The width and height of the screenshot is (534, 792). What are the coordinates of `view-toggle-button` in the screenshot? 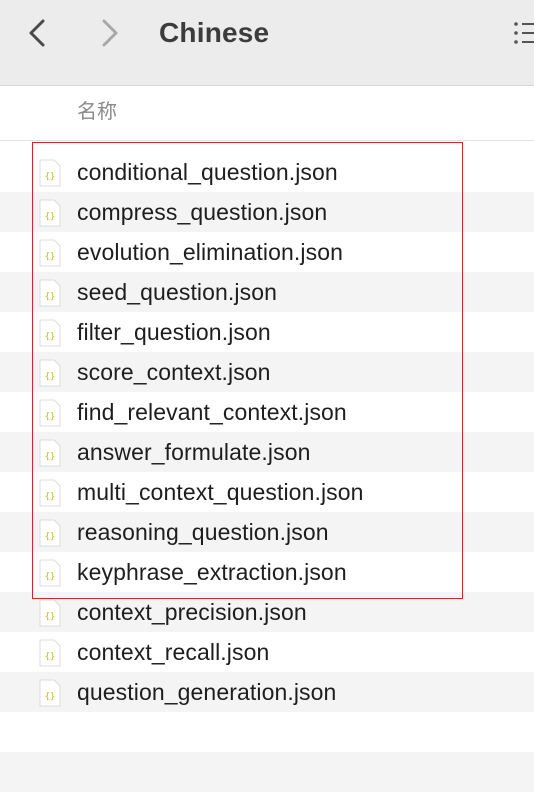 It's located at (523, 33).